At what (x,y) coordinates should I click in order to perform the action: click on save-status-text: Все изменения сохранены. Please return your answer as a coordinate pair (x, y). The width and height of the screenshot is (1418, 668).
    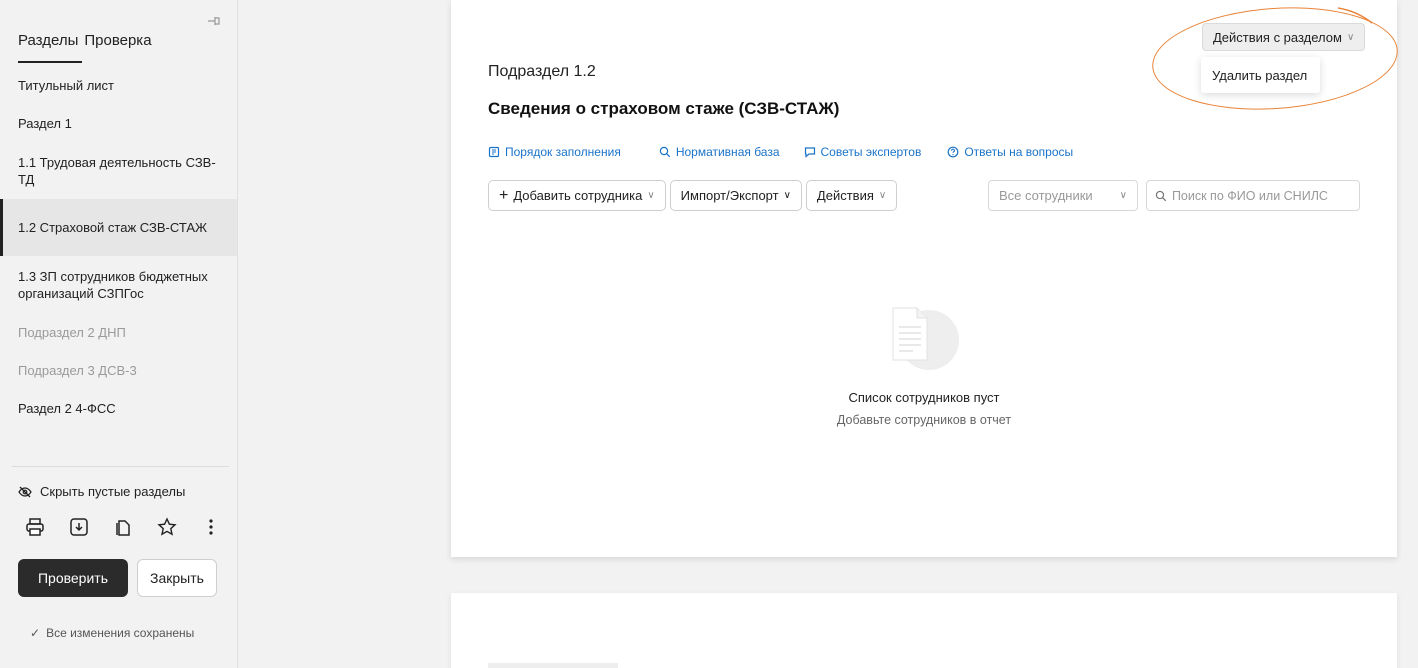
    Looking at the image, I should click on (120, 633).